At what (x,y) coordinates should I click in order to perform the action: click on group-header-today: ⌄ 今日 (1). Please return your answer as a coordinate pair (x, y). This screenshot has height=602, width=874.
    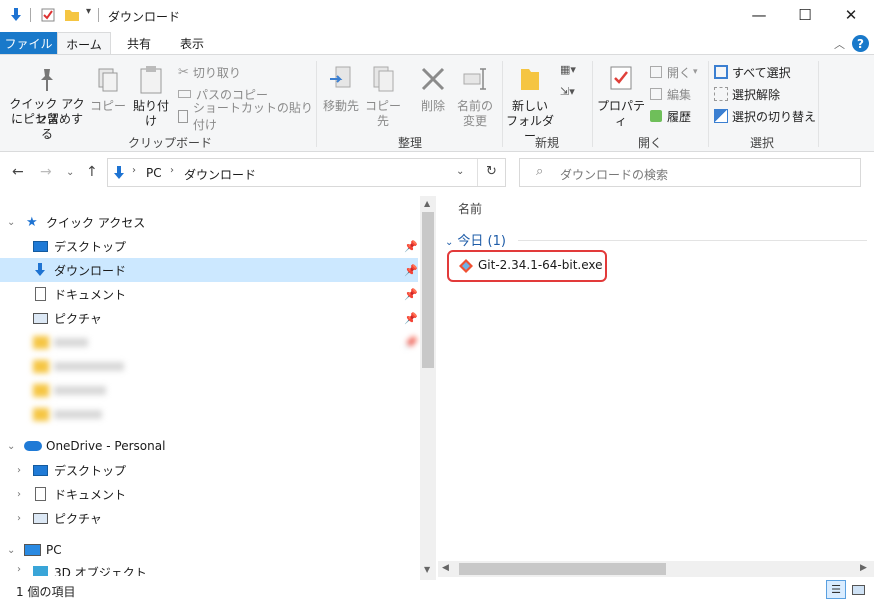
    Looking at the image, I should click on (475, 239).